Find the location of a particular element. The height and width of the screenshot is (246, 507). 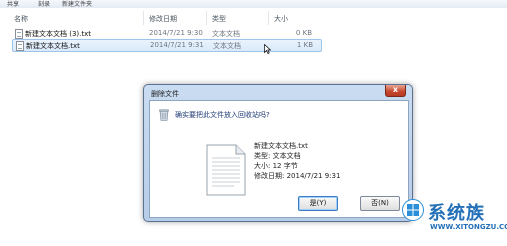

file-row-selected: 新建文本文档.txt 2014/7/21 9:31 文本文档 1 KB is located at coordinates (167, 45).